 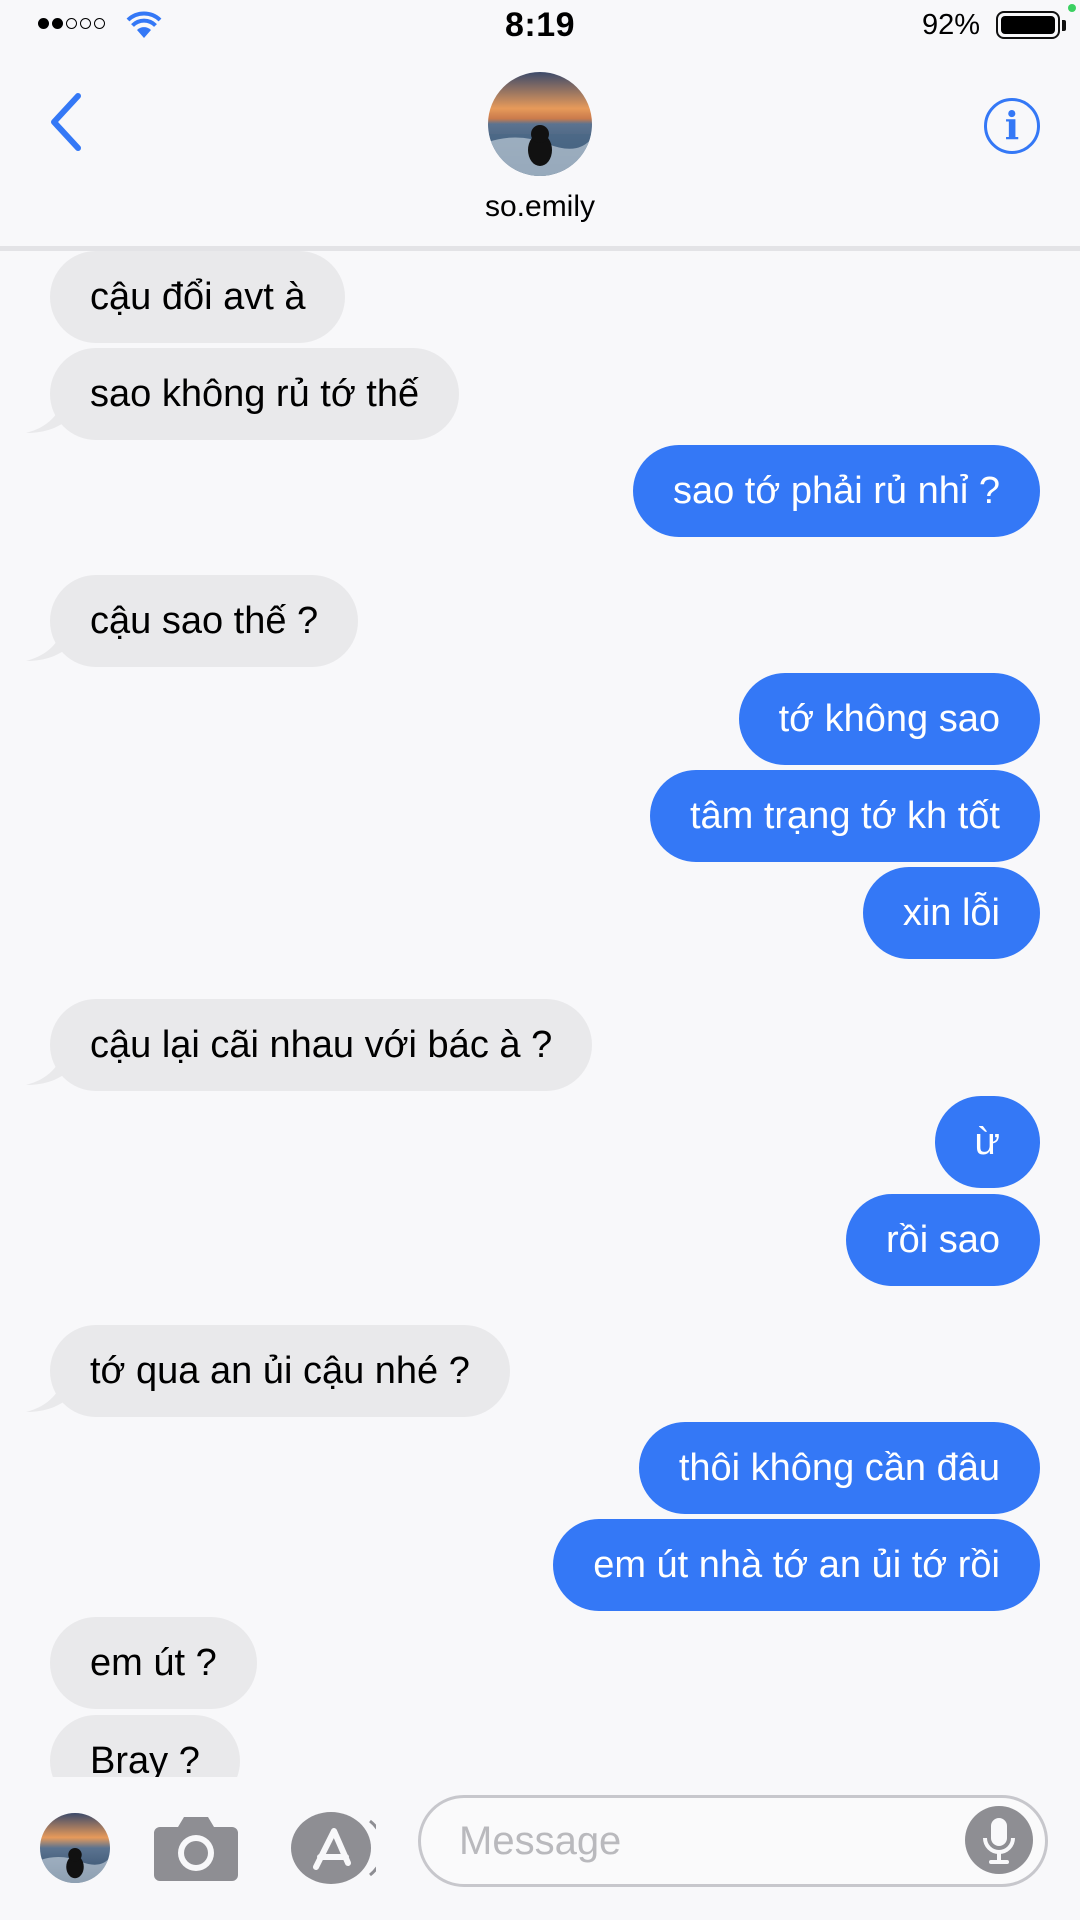 I want to click on message-bubble-incoming: cậu lại cãi nhau với bác à ?, so click(x=321, y=1045).